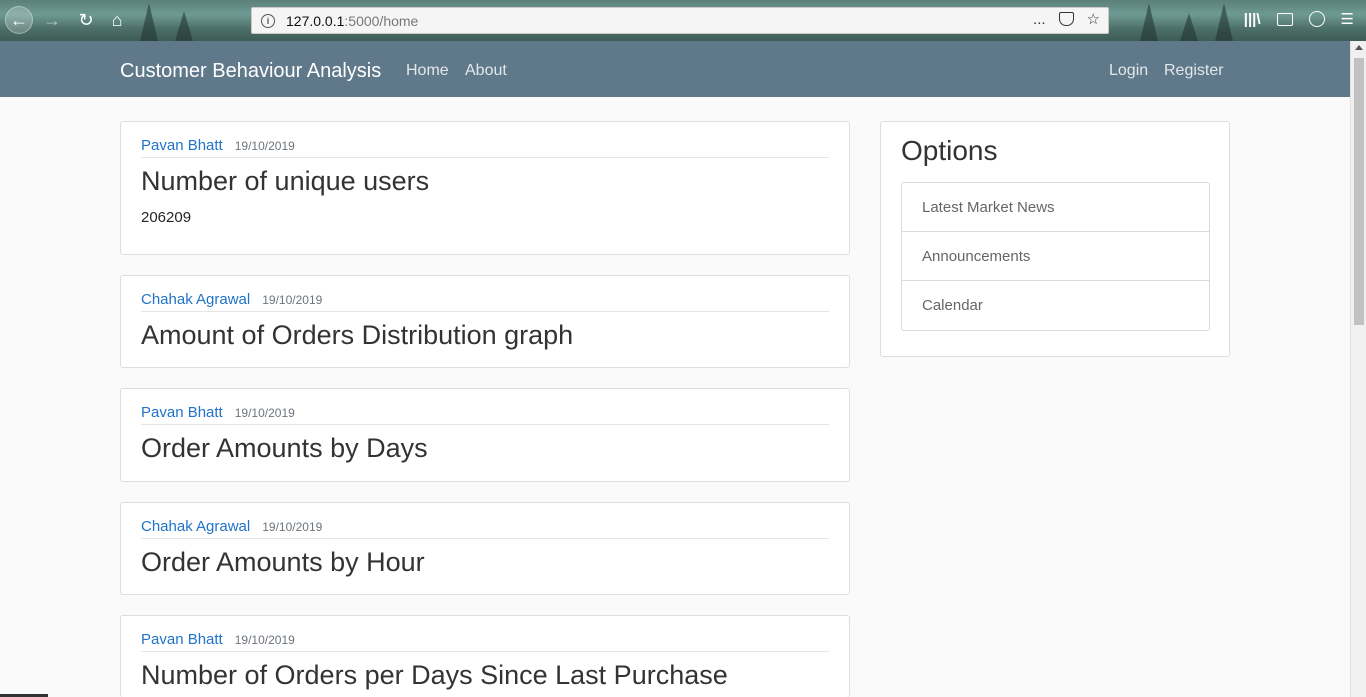 This screenshot has height=697, width=1366. Describe the element at coordinates (1055, 207) in the screenshot. I see `sidebar-item-latest-market-news: Latest Market News` at that location.